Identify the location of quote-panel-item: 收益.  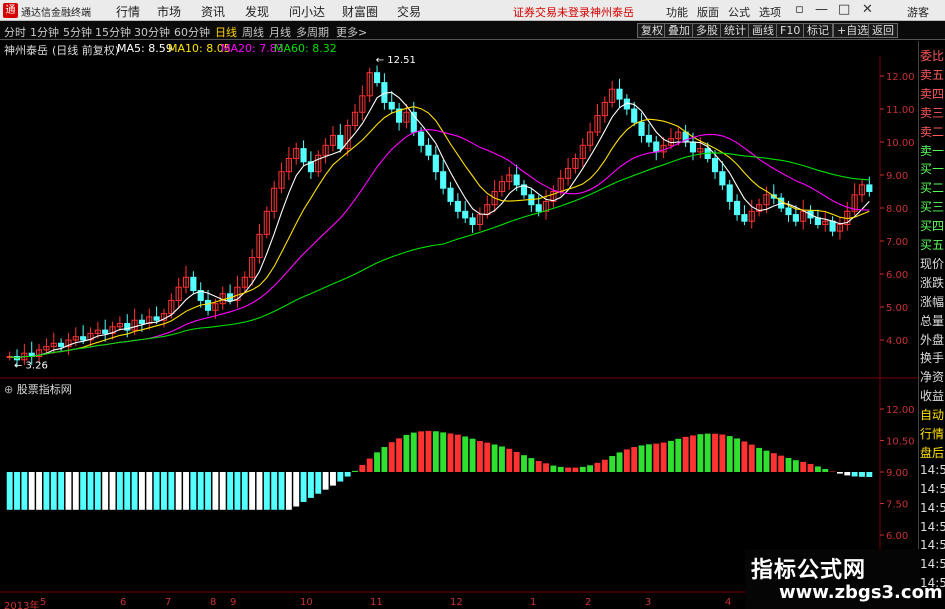
(932, 395).